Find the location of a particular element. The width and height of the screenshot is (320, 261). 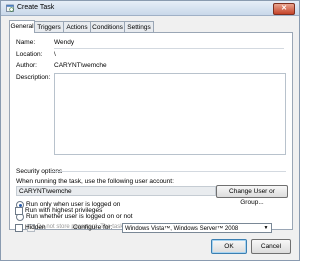

tab-actions-label: Actions is located at coordinates (77, 27).